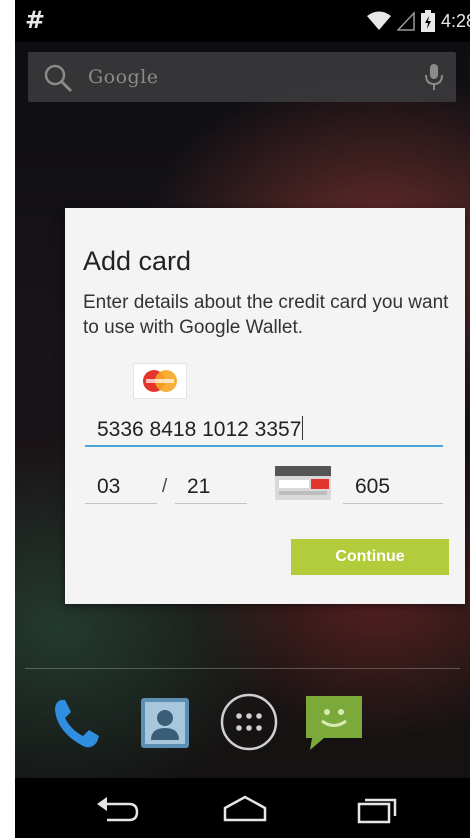 Image resolution: width=470 pixels, height=838 pixels. What do you see at coordinates (370, 557) in the screenshot?
I see `continue-button: Continue` at bounding box center [370, 557].